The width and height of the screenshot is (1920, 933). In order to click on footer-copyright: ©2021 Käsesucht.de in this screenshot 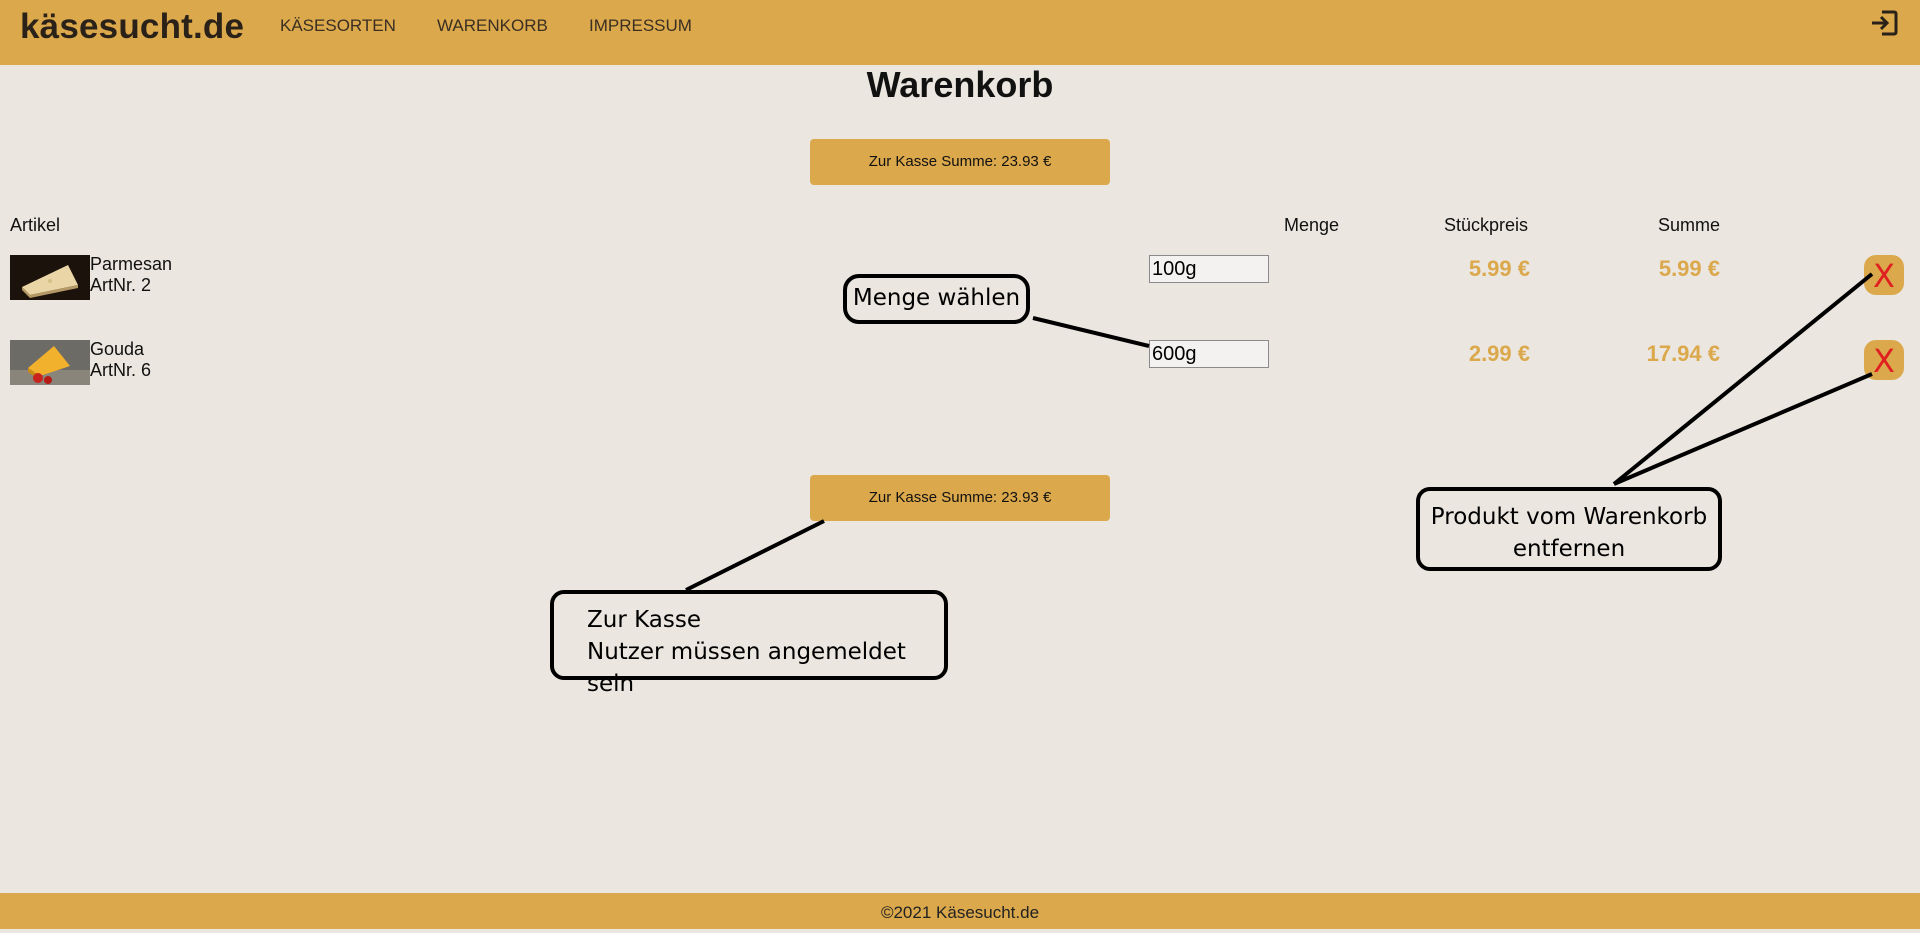, I will do `click(960, 912)`.